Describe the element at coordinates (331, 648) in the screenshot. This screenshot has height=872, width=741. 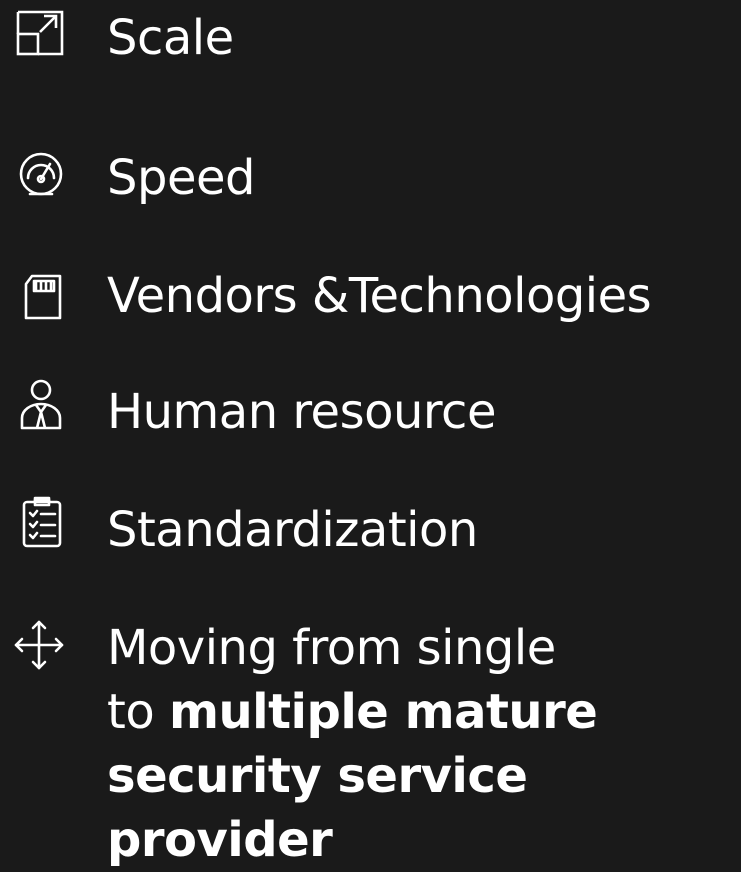
I see `item-label-line1: Moving from single` at that location.